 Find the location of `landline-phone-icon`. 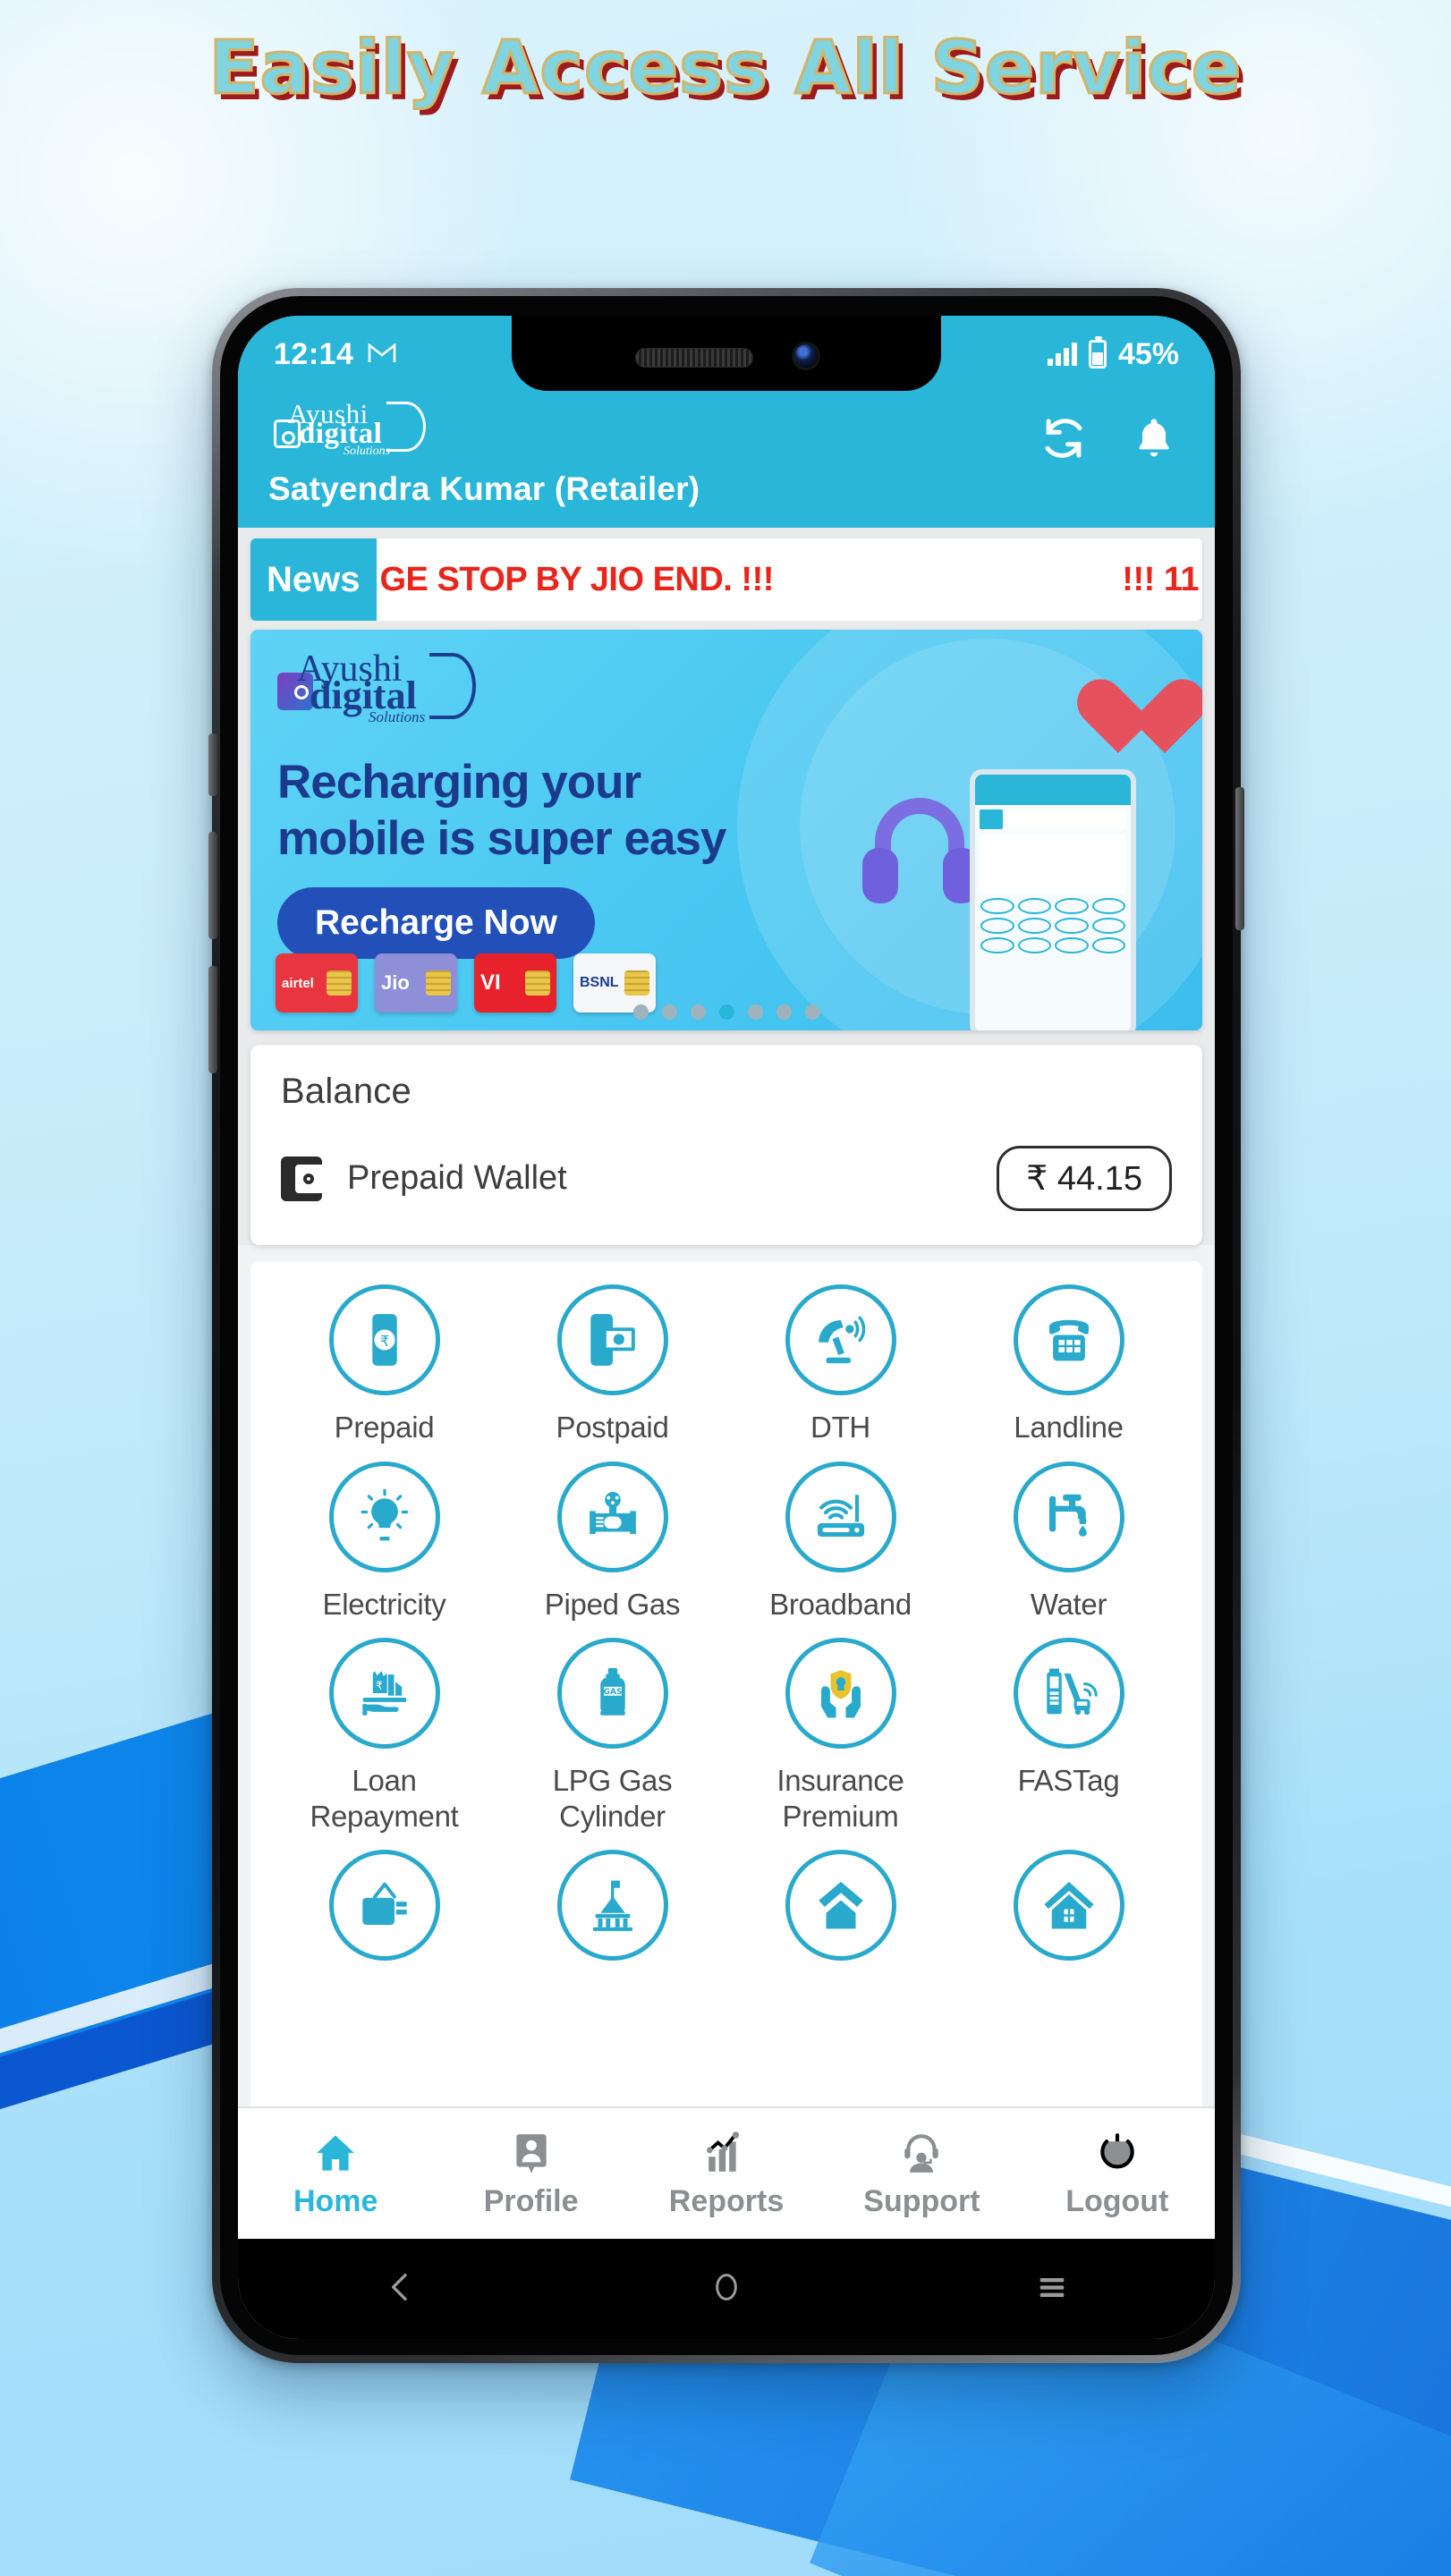

landline-phone-icon is located at coordinates (1068, 1339).